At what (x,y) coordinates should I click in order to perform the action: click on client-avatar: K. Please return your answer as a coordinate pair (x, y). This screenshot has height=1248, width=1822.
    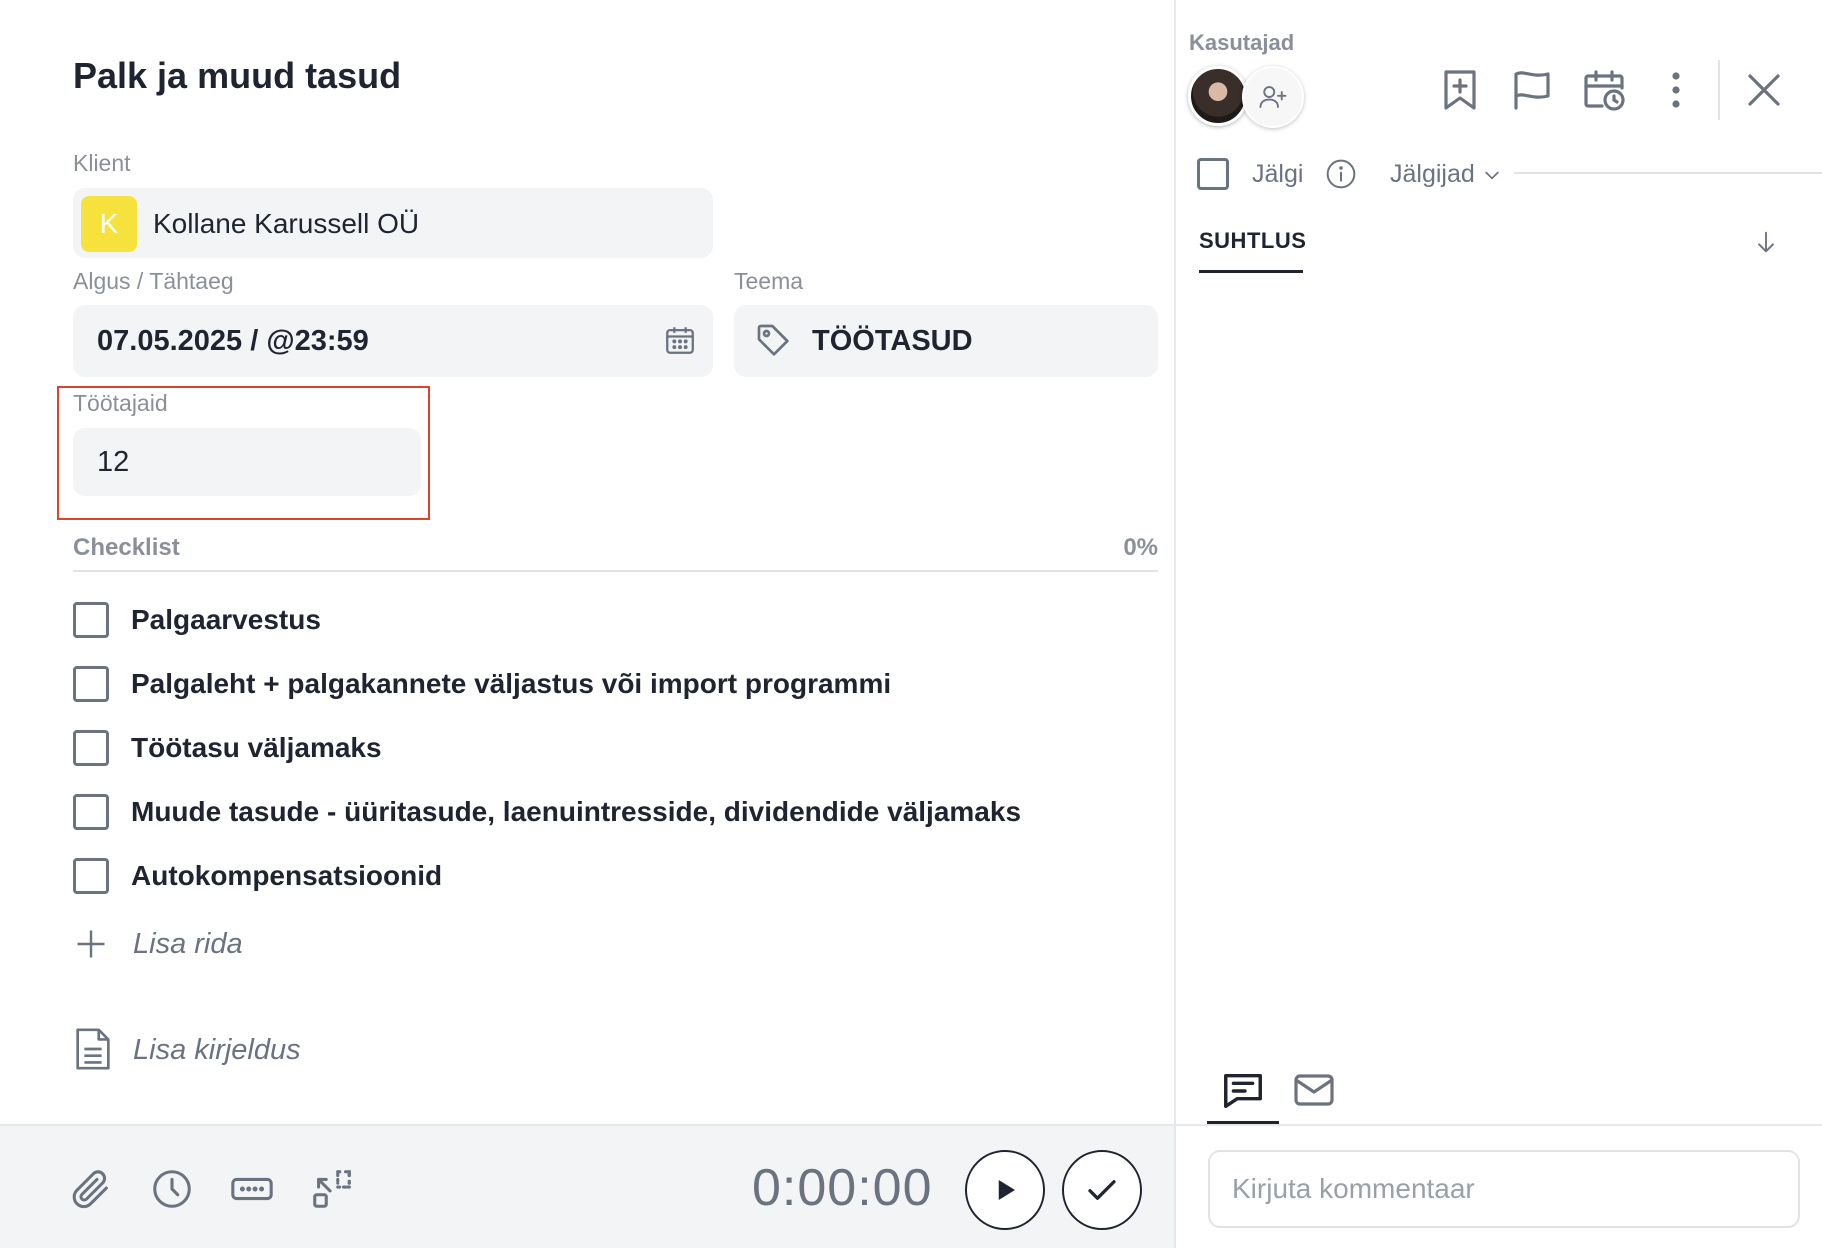
    Looking at the image, I should click on (109, 224).